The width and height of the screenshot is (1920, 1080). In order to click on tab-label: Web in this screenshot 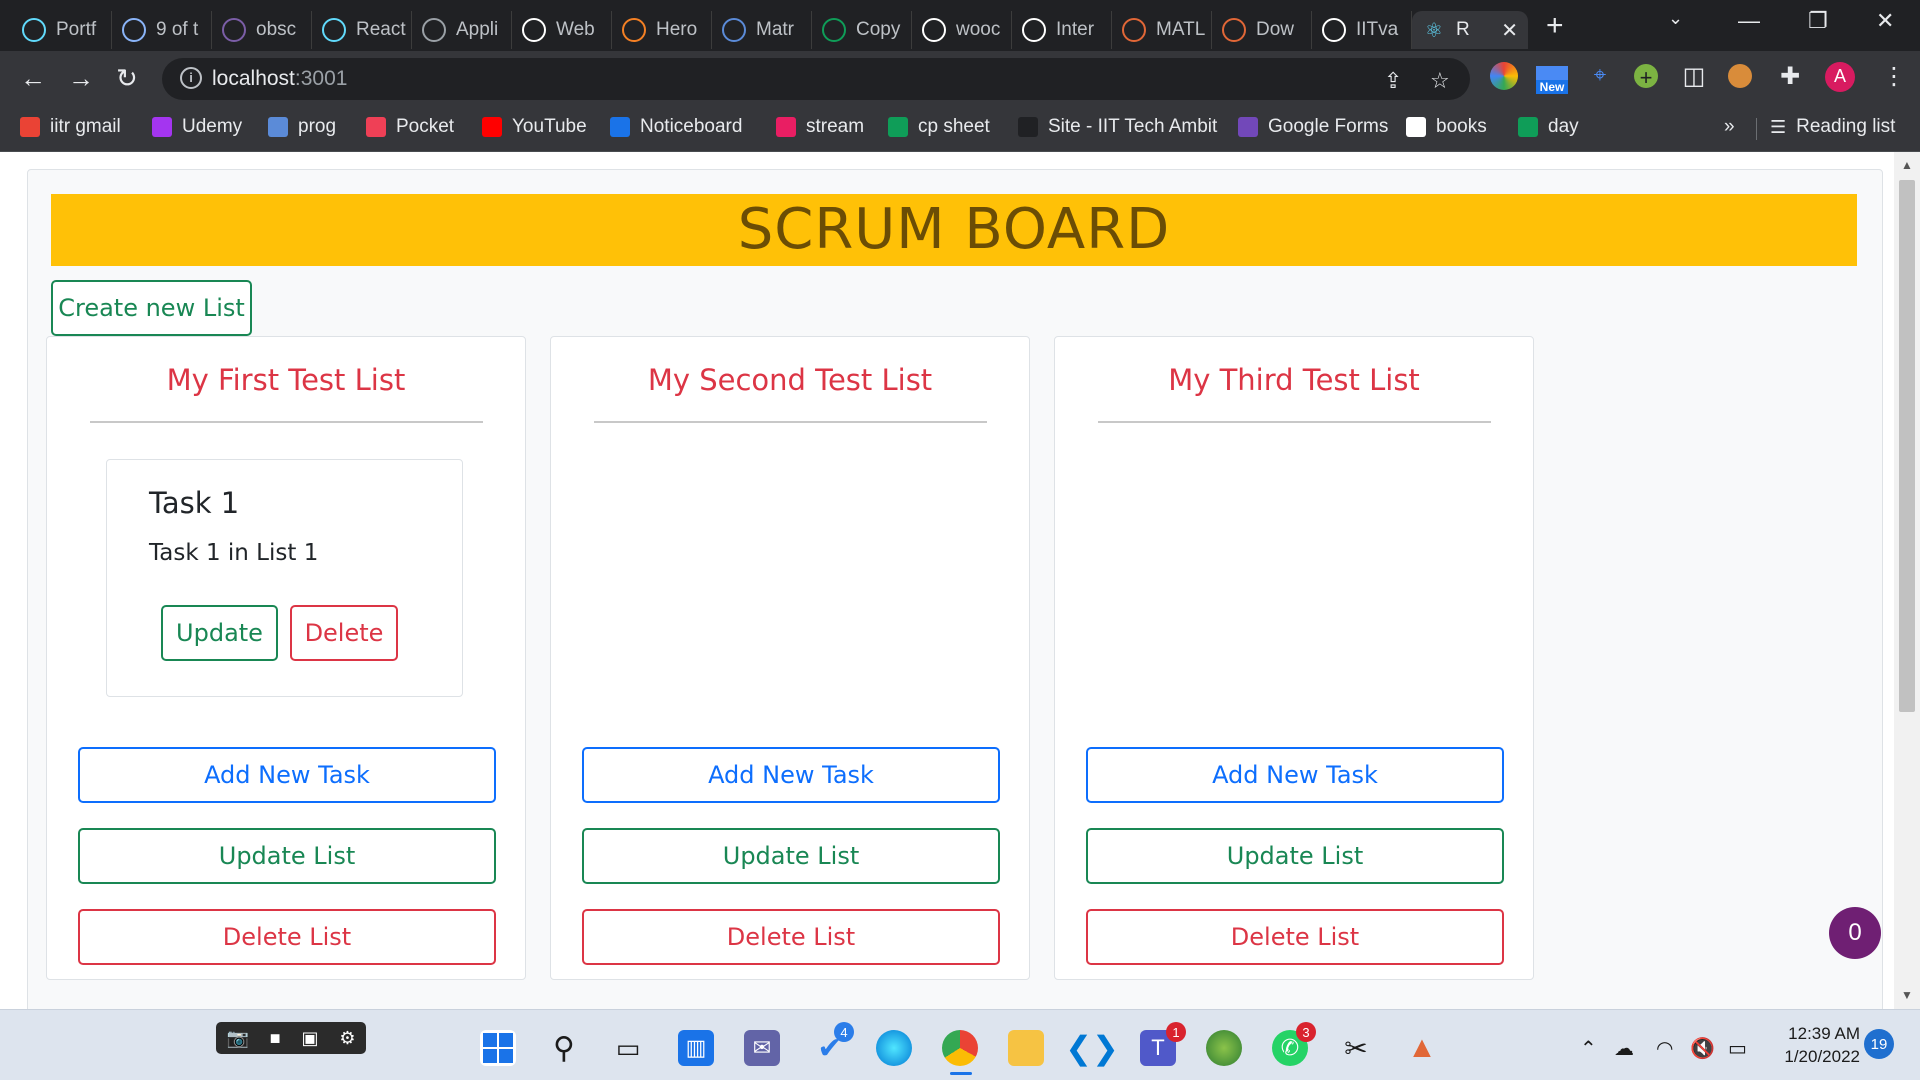, I will do `click(575, 29)`.